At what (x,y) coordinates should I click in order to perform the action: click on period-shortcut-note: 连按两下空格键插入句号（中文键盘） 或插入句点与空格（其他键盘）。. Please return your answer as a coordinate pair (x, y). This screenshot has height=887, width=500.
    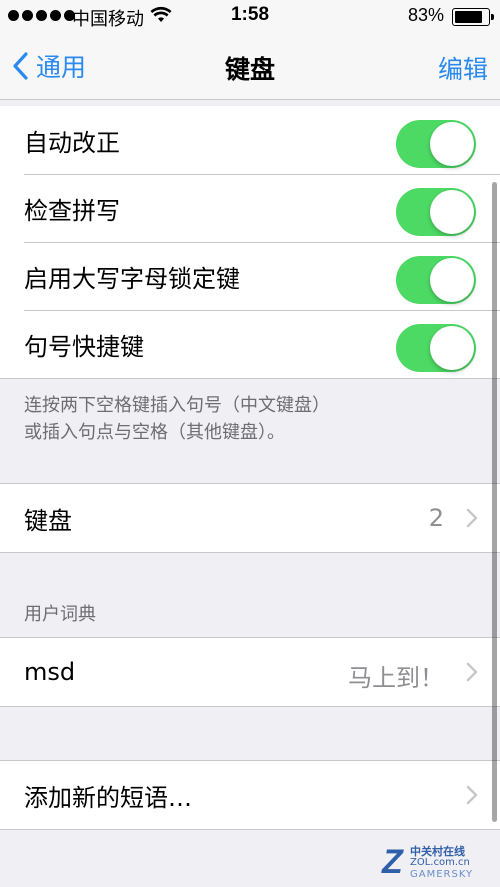
    Looking at the image, I should click on (254, 419).